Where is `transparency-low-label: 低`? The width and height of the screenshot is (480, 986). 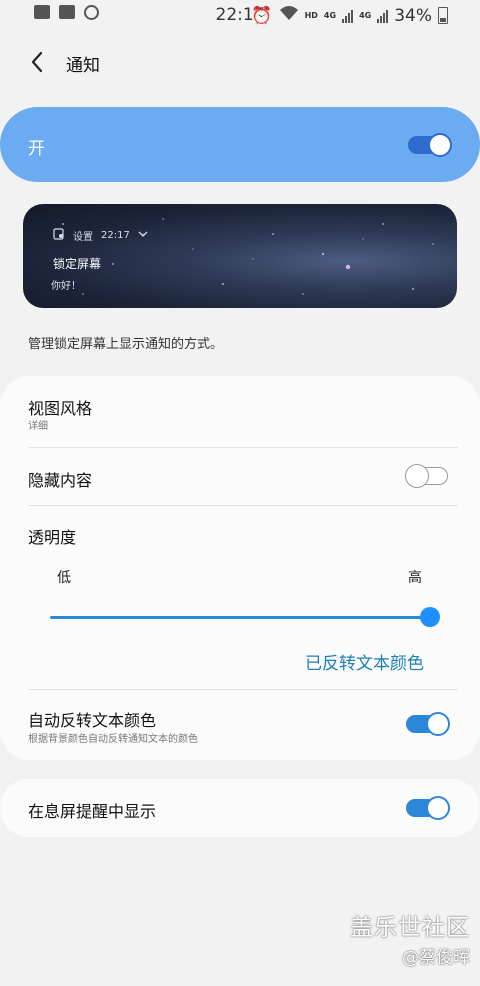 transparency-low-label: 低 is located at coordinates (64, 578).